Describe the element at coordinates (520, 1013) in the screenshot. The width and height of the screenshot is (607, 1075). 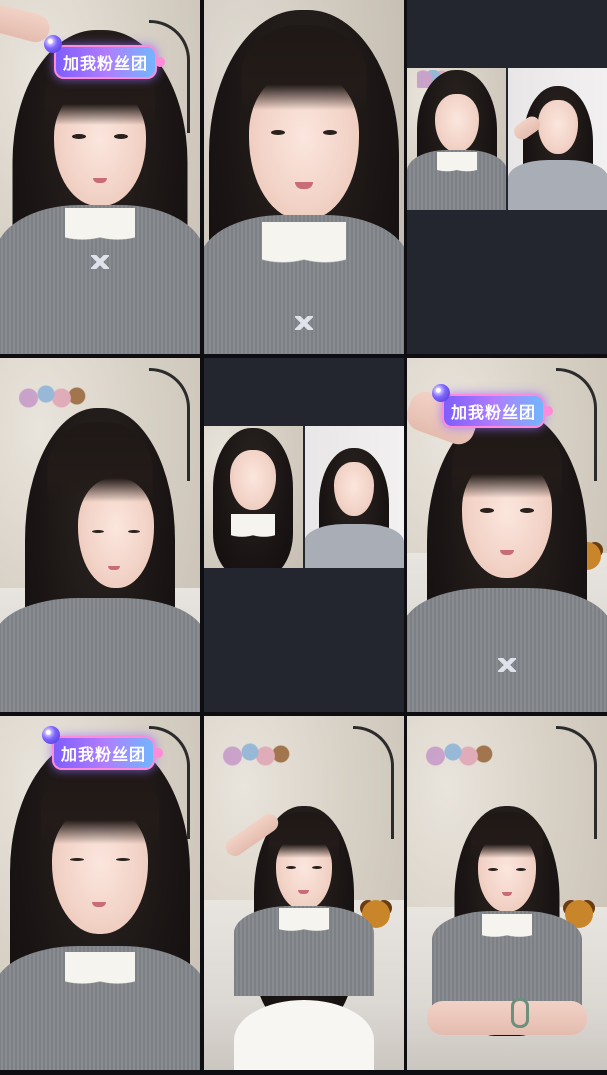
I see `bracelet` at that location.